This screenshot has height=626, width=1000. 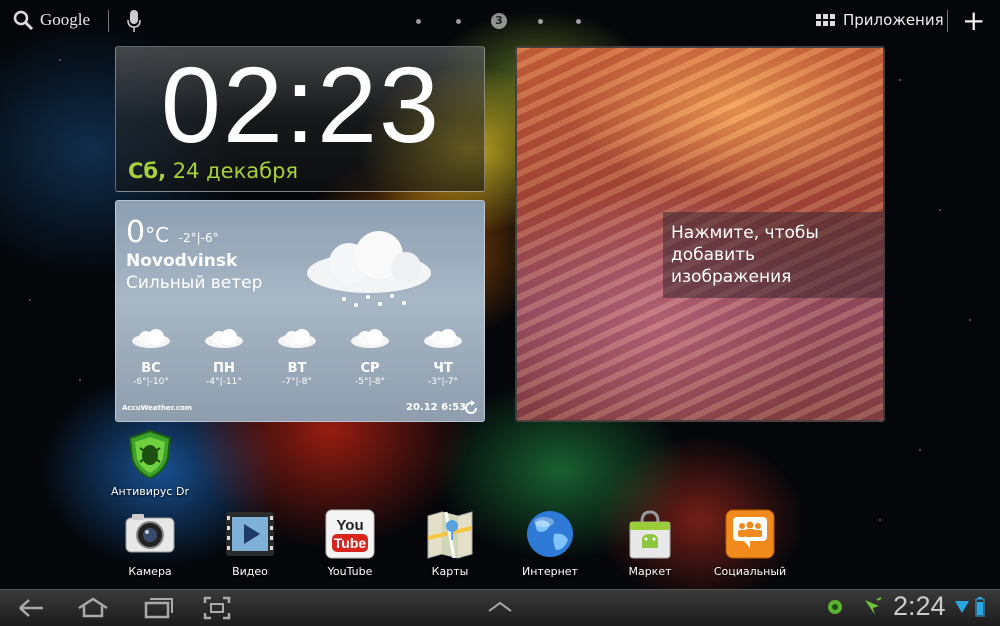 What do you see at coordinates (151, 368) in the screenshot?
I see `forecast-day-name: ВС` at bounding box center [151, 368].